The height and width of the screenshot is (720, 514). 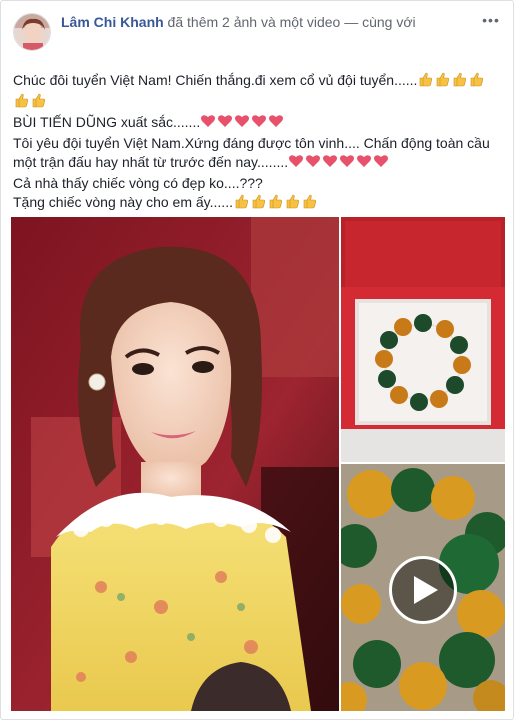 What do you see at coordinates (138, 183) in the screenshot?
I see `message-line-4: Cả nhà thấy chiếc vòng có đẹp ko....???` at bounding box center [138, 183].